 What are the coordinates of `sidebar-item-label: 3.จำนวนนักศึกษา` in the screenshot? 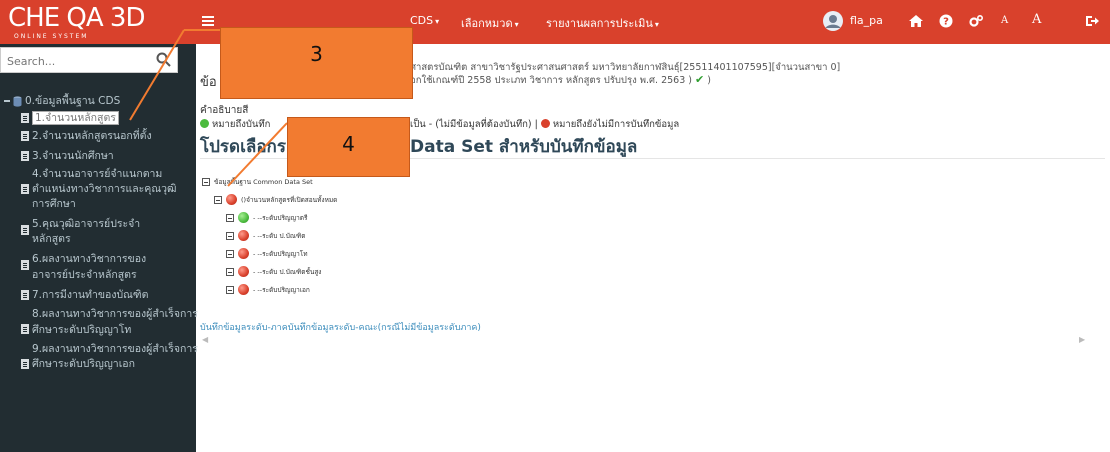 It's located at (73, 155).